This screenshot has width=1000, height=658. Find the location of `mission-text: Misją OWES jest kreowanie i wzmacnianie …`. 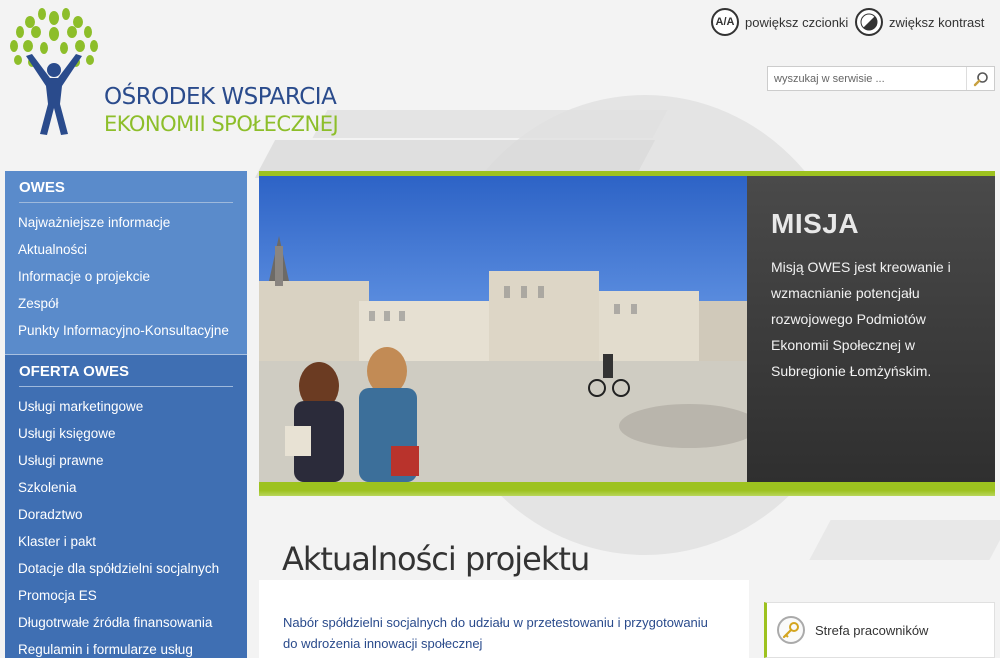

mission-text: Misją OWES jest kreowanie i wzmacnianie … is located at coordinates (861, 319).